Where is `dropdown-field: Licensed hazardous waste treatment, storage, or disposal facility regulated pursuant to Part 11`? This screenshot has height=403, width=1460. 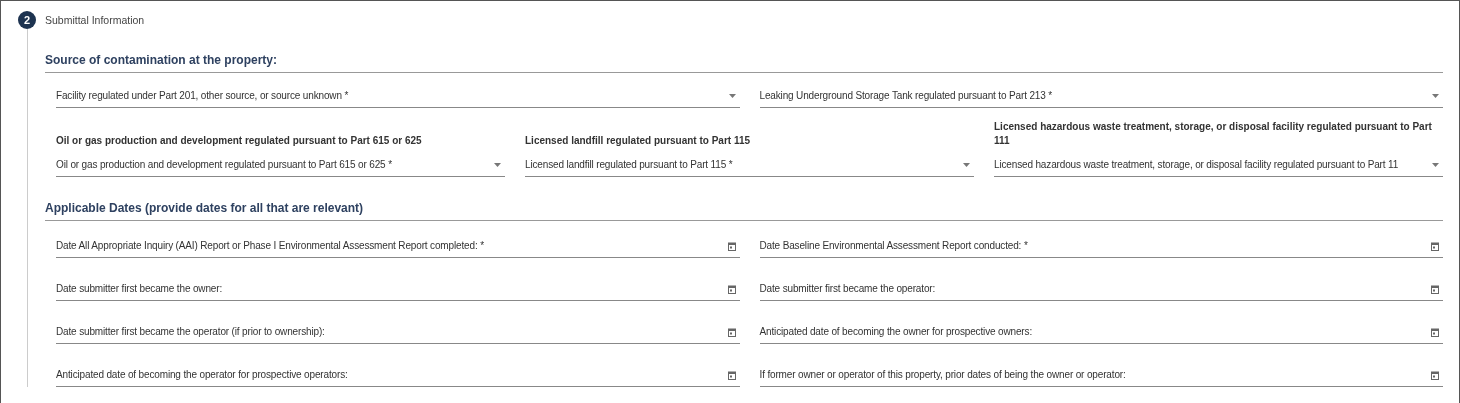
dropdown-field: Licensed hazardous waste treatment, storage, or disposal facility regulated pursuant to Part 11 is located at coordinates (1218, 166).